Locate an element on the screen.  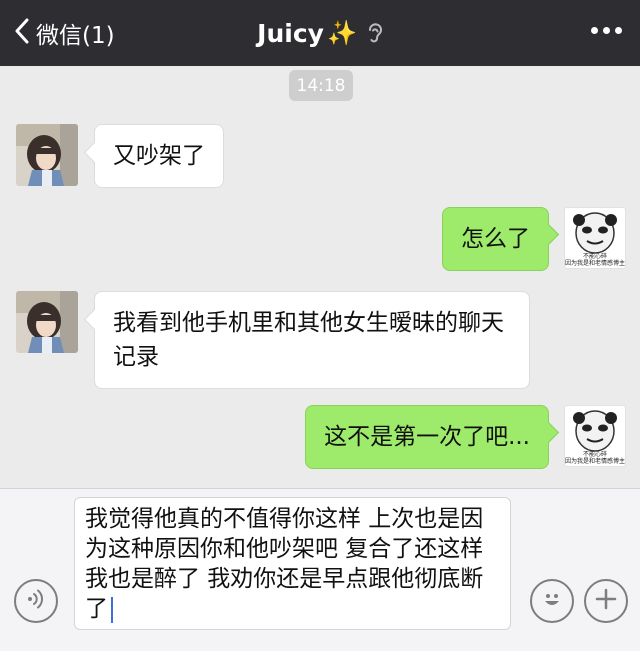
emoji-button is located at coordinates (552, 601).